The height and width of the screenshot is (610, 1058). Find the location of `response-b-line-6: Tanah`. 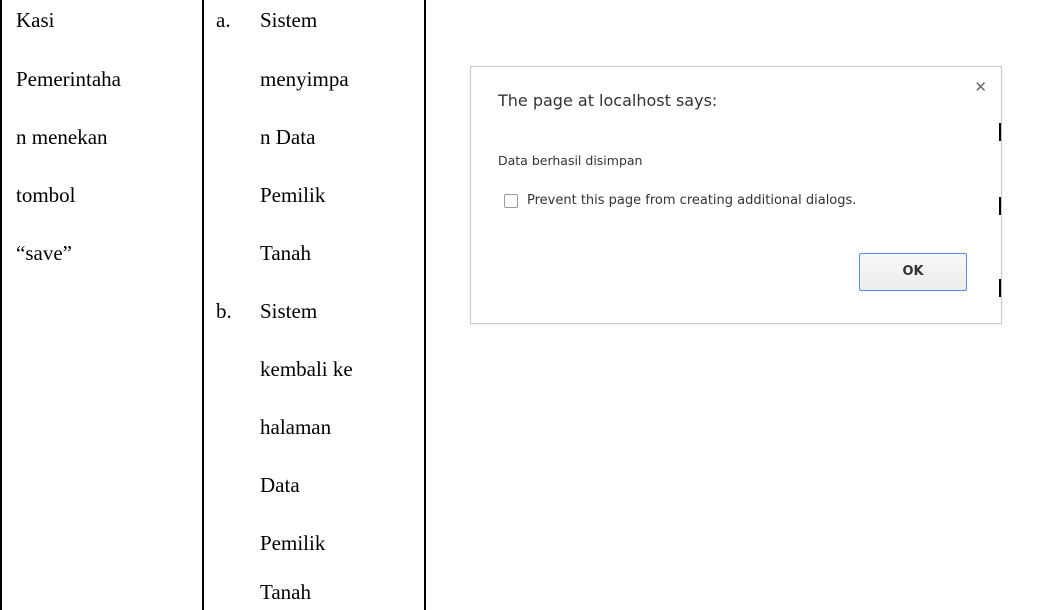

response-b-line-6: Tanah is located at coordinates (286, 592).